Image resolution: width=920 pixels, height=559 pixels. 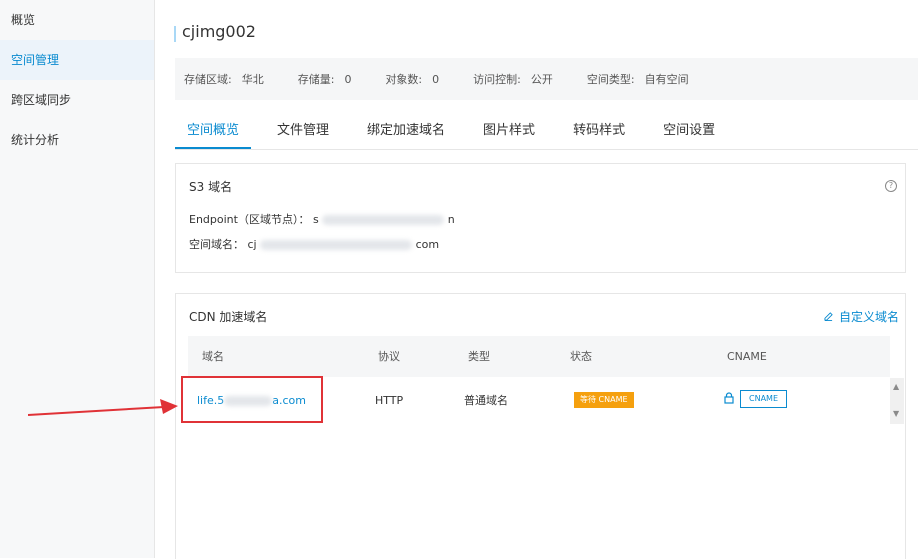 What do you see at coordinates (77, 60) in the screenshot?
I see `sidebar-item-bucket-management: 空间管理` at bounding box center [77, 60].